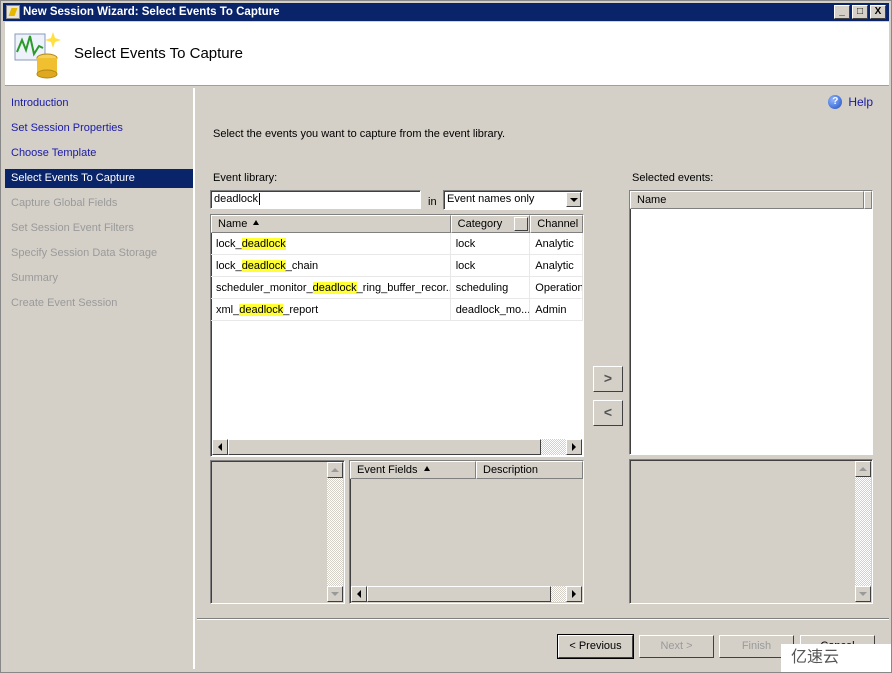 The width and height of the screenshot is (892, 673). I want to click on page-title: Select Events To Capture, so click(158, 53).